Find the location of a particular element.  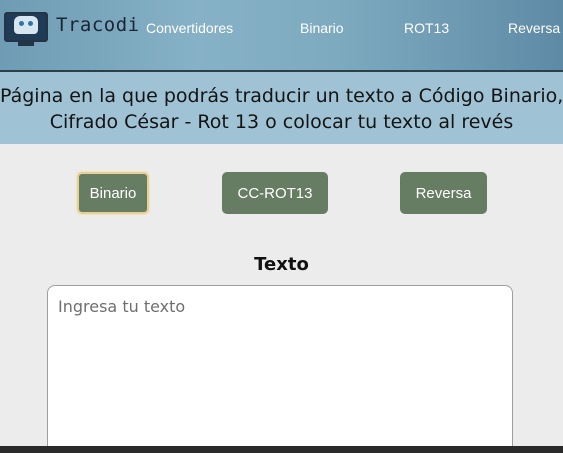

nav-link-convertidores: Convertidores is located at coordinates (189, 28).